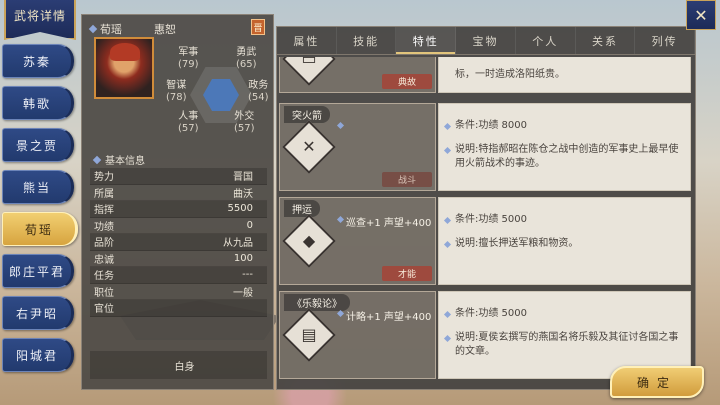  I want to click on trait-description: 说明:擅长押送军粮和物资。, so click(517, 243).